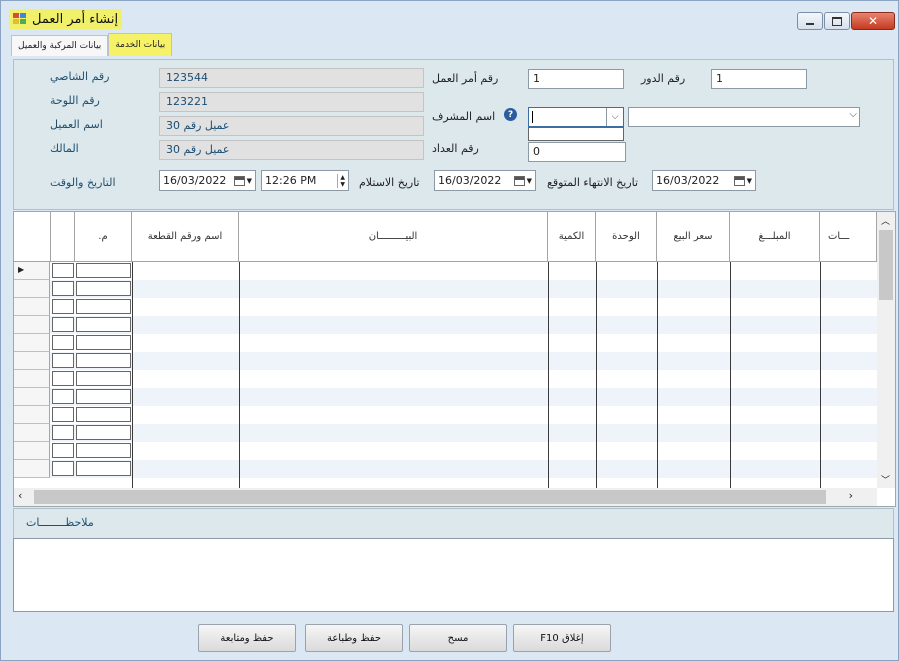  I want to click on col-header-unit: الوحدة, so click(626, 237).